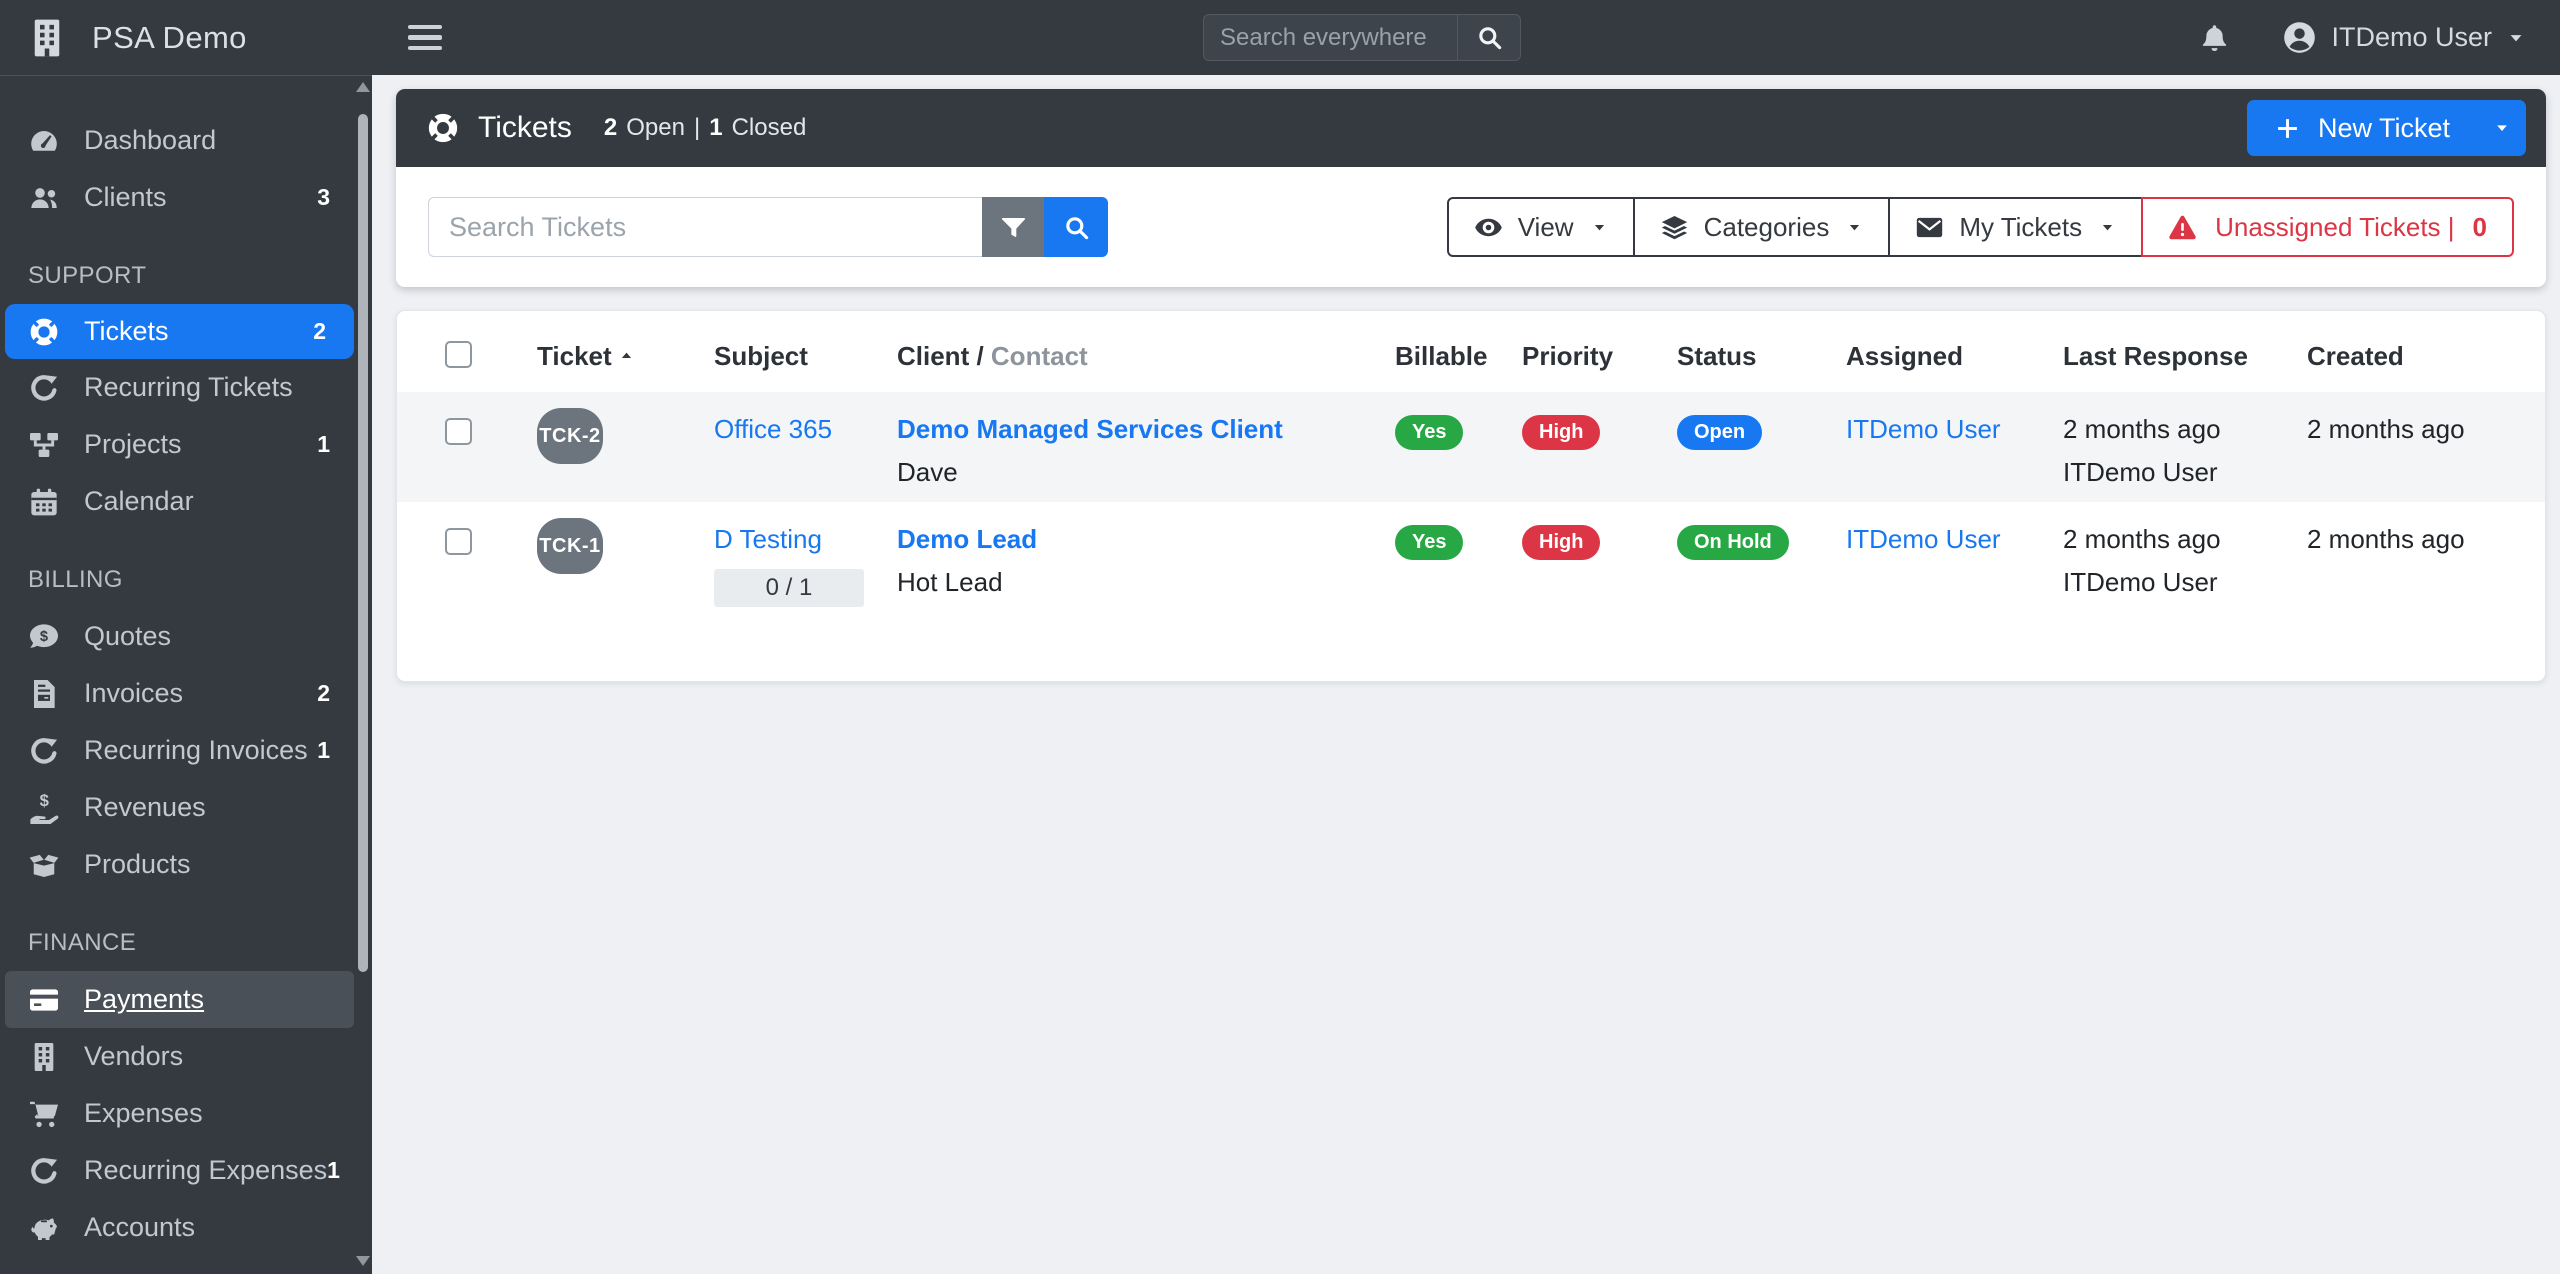 Image resolution: width=2560 pixels, height=1274 pixels. I want to click on new-ticket-dropdown-toggle, so click(2502, 128).